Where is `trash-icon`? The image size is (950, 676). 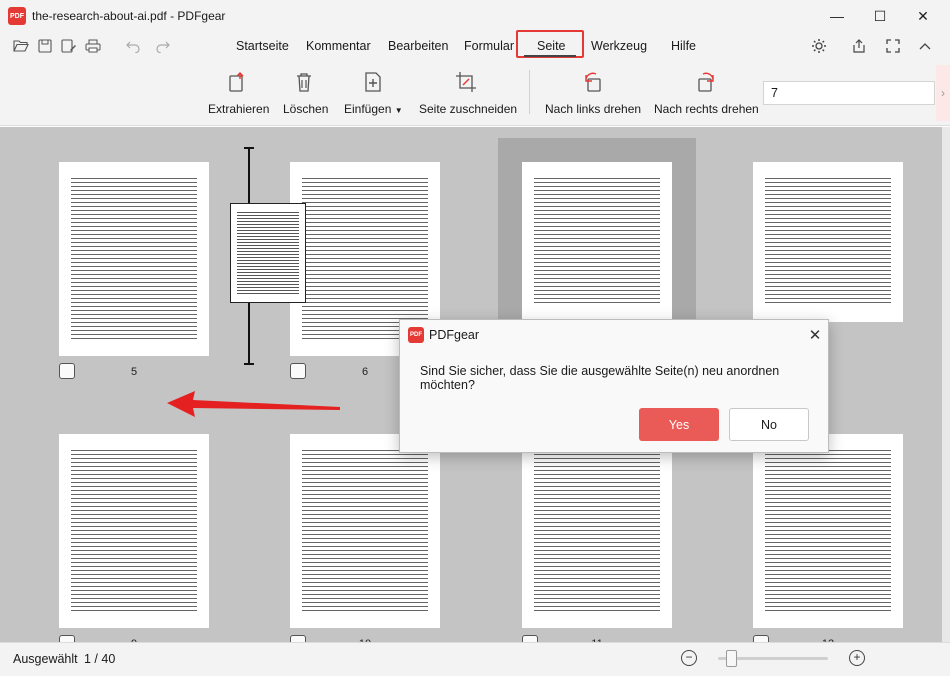 trash-icon is located at coordinates (304, 82).